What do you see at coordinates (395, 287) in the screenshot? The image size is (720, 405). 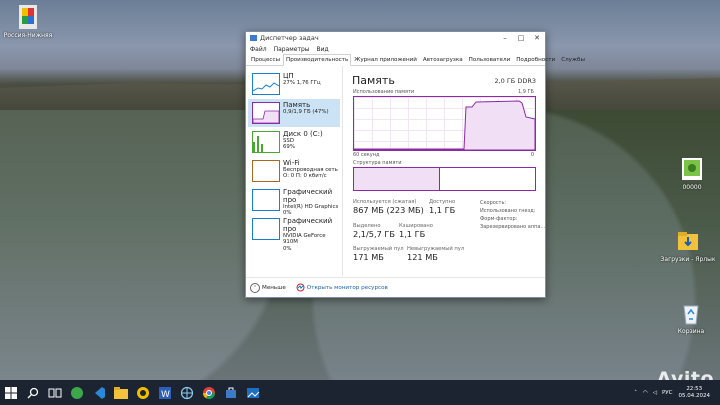 I see `footer-bar: ⌃ Меньше Открыть монитор ресурсов` at bounding box center [395, 287].